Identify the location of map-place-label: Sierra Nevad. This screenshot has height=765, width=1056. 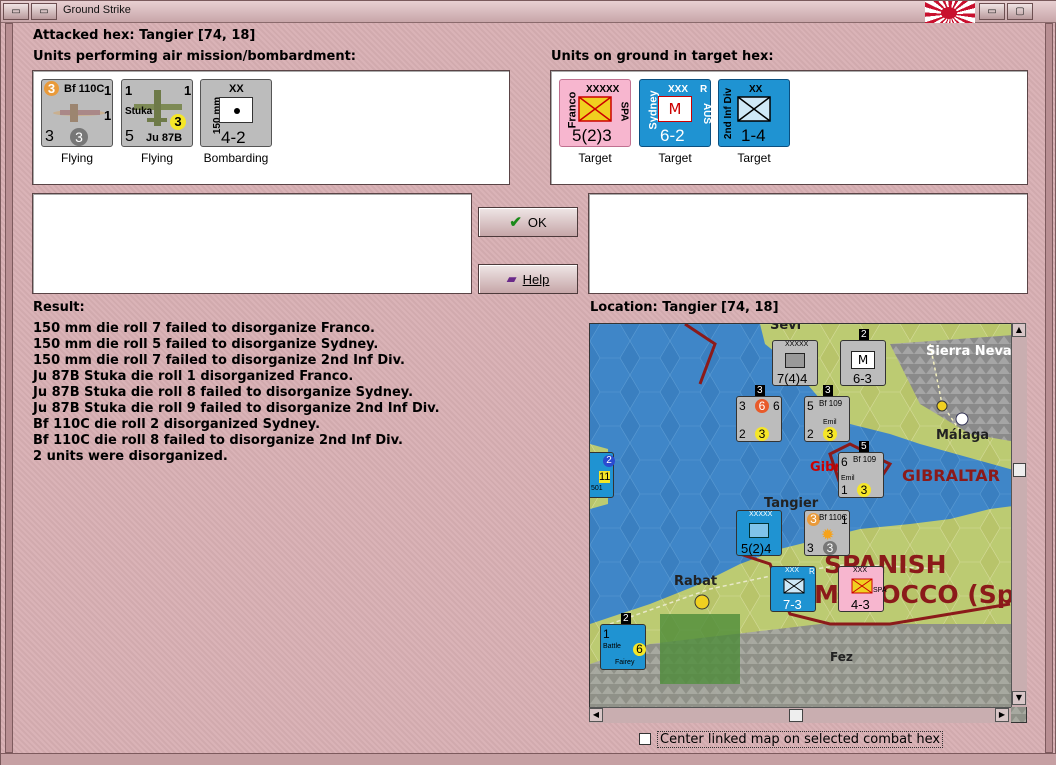
(974, 351).